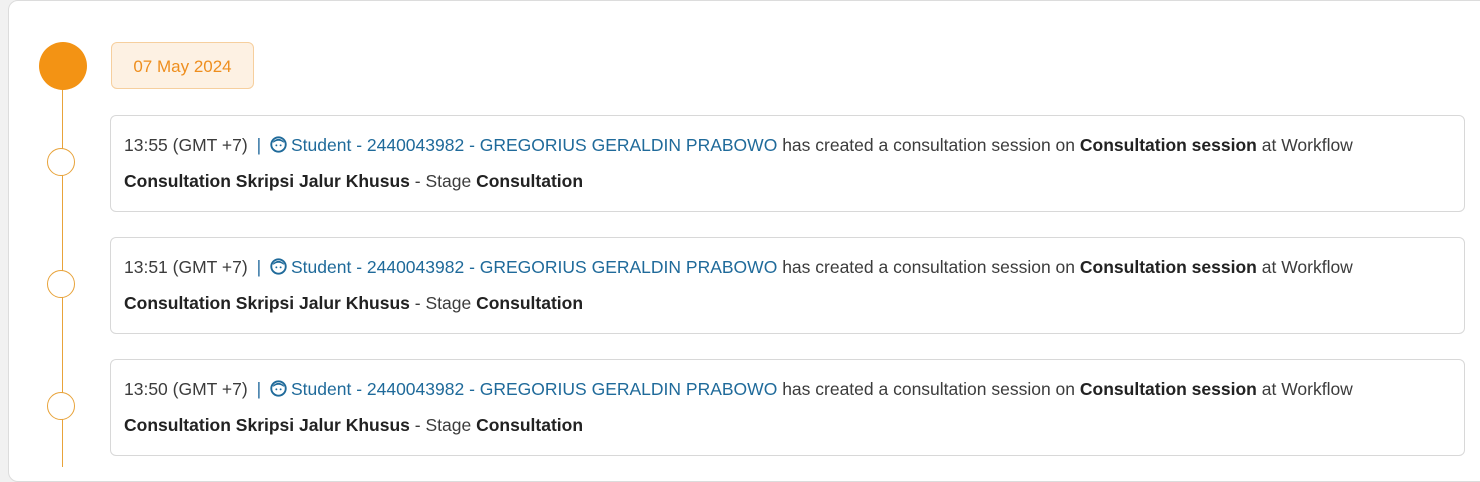 This screenshot has width=1480, height=482. What do you see at coordinates (186, 267) in the screenshot?
I see `entry-time: 13:51 (GMT +7)` at bounding box center [186, 267].